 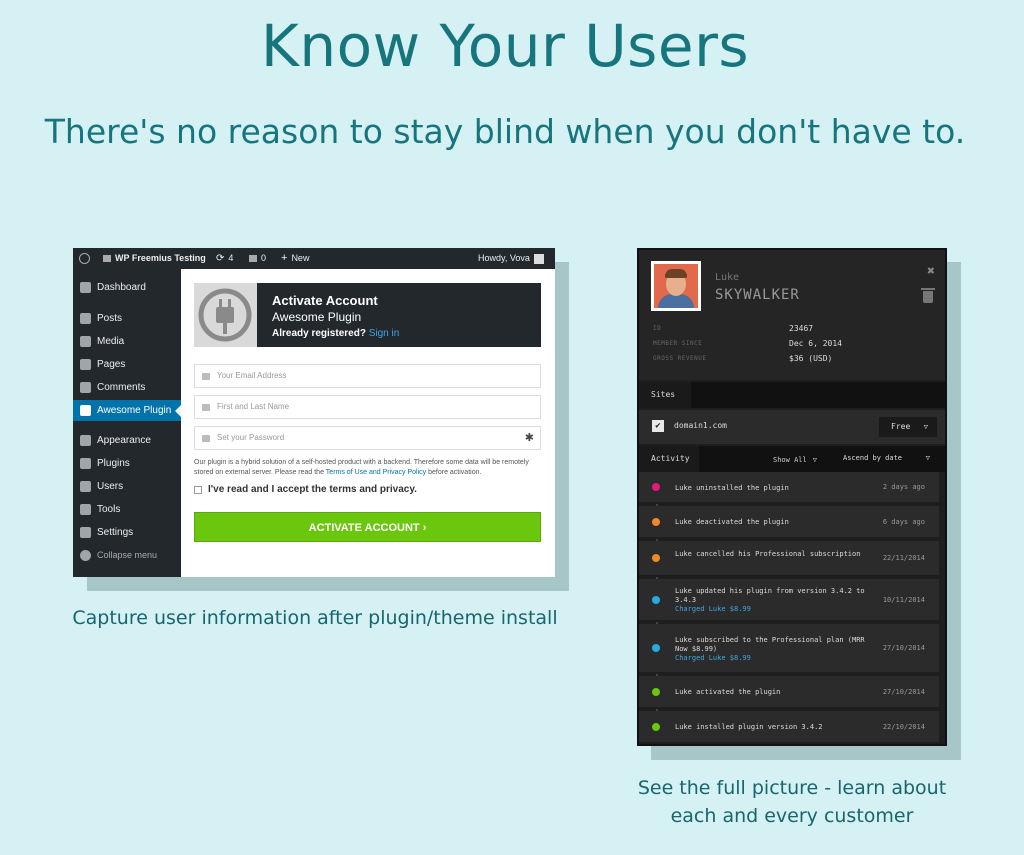 What do you see at coordinates (206, 407) in the screenshot?
I see `user-icon` at bounding box center [206, 407].